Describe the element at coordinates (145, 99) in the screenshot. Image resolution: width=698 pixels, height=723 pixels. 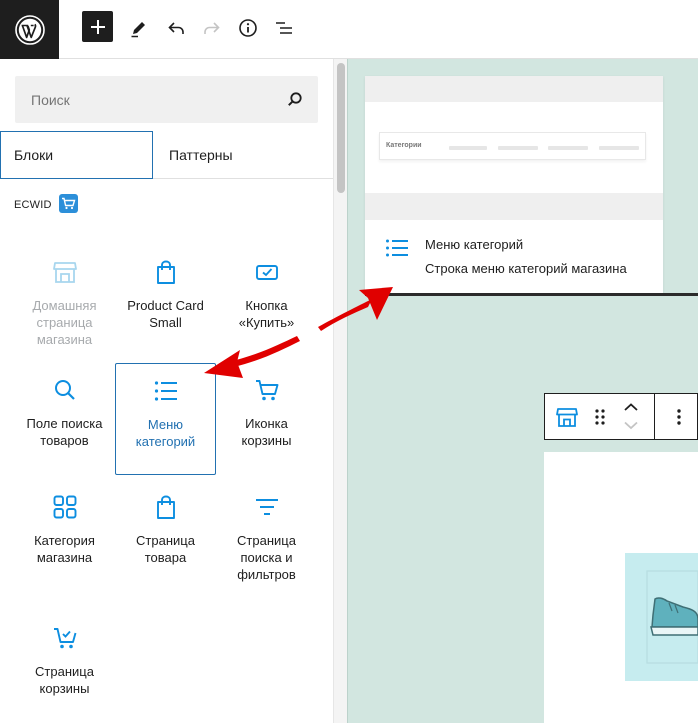
I see `block-search-input` at that location.